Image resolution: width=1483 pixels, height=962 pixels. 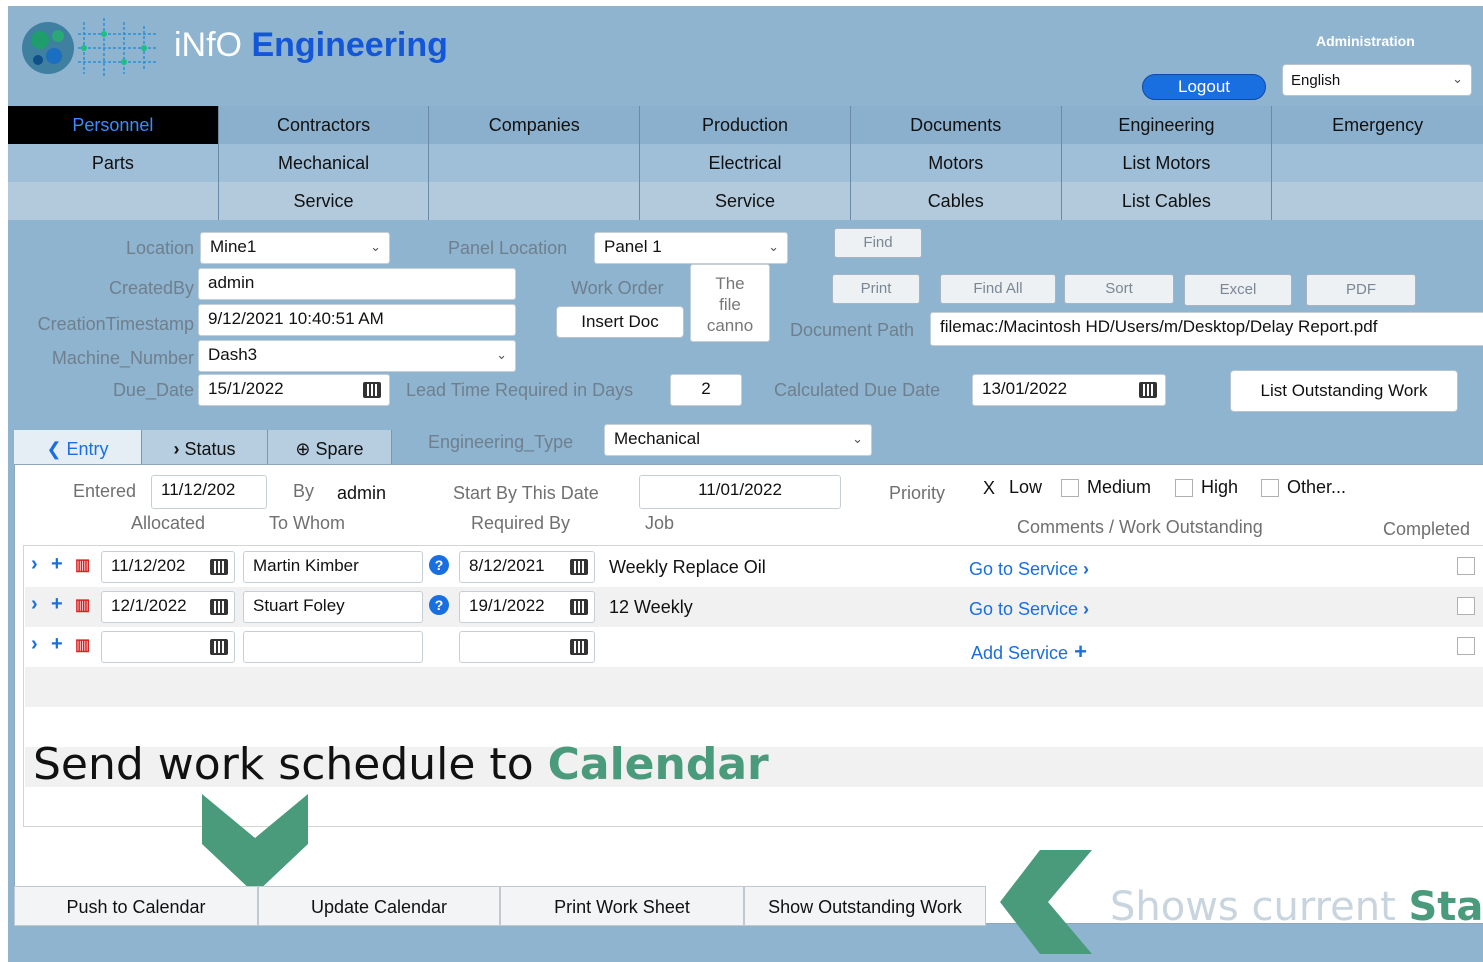 What do you see at coordinates (333, 647) in the screenshot?
I see `to-whom-field` at bounding box center [333, 647].